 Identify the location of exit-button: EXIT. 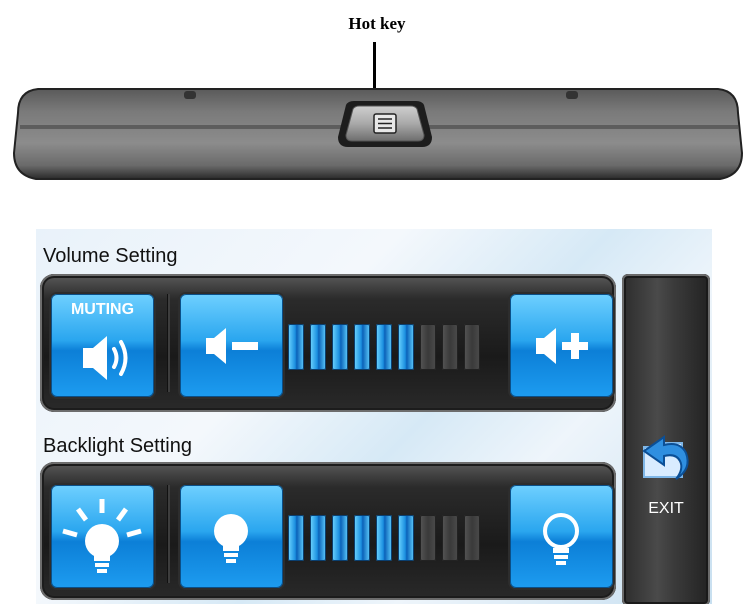
(666, 439).